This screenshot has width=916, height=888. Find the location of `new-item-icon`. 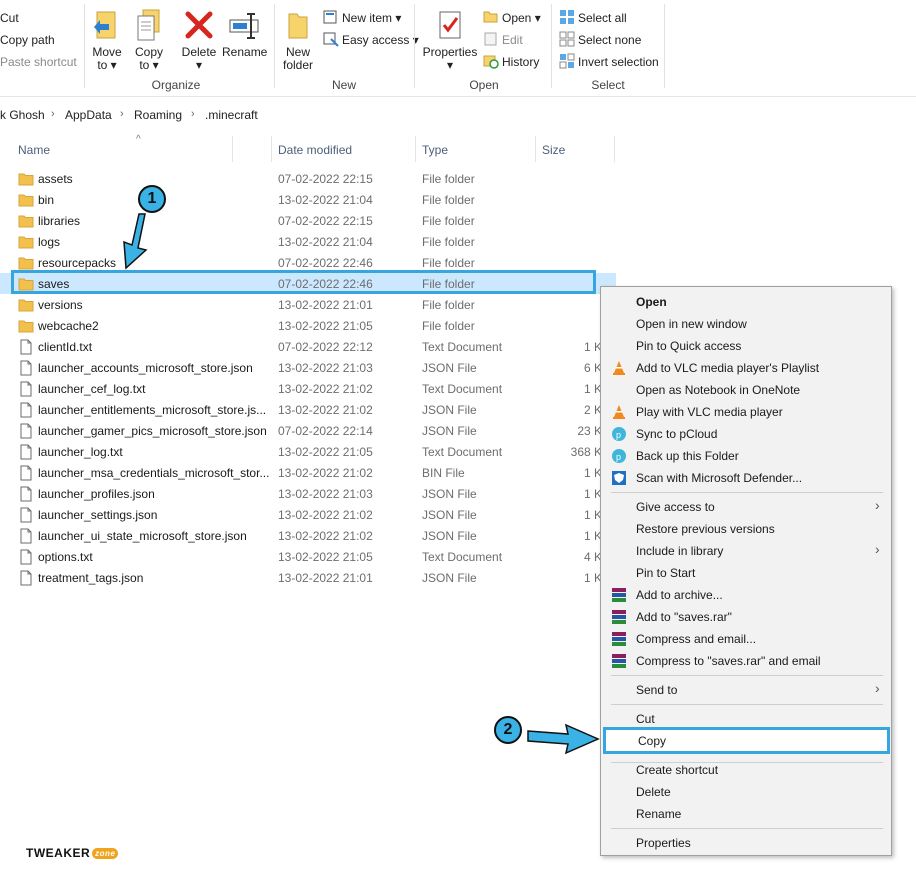

new-item-icon is located at coordinates (330, 17).